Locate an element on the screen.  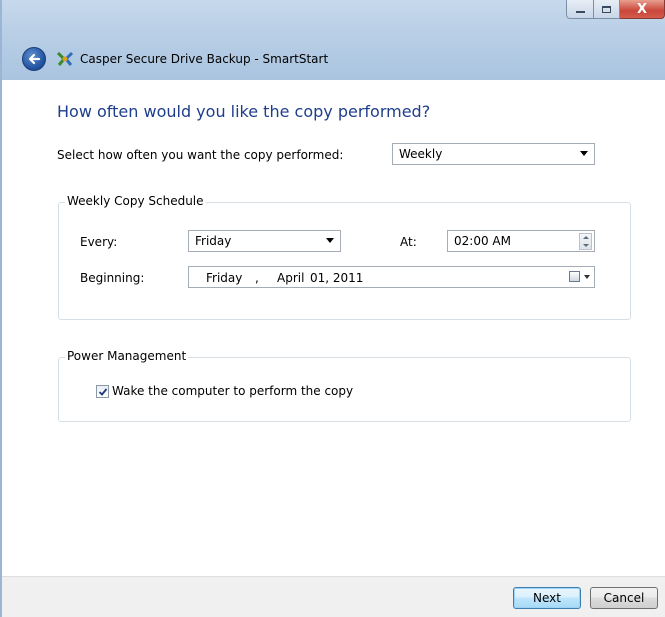
maximize-icon is located at coordinates (606, 9).